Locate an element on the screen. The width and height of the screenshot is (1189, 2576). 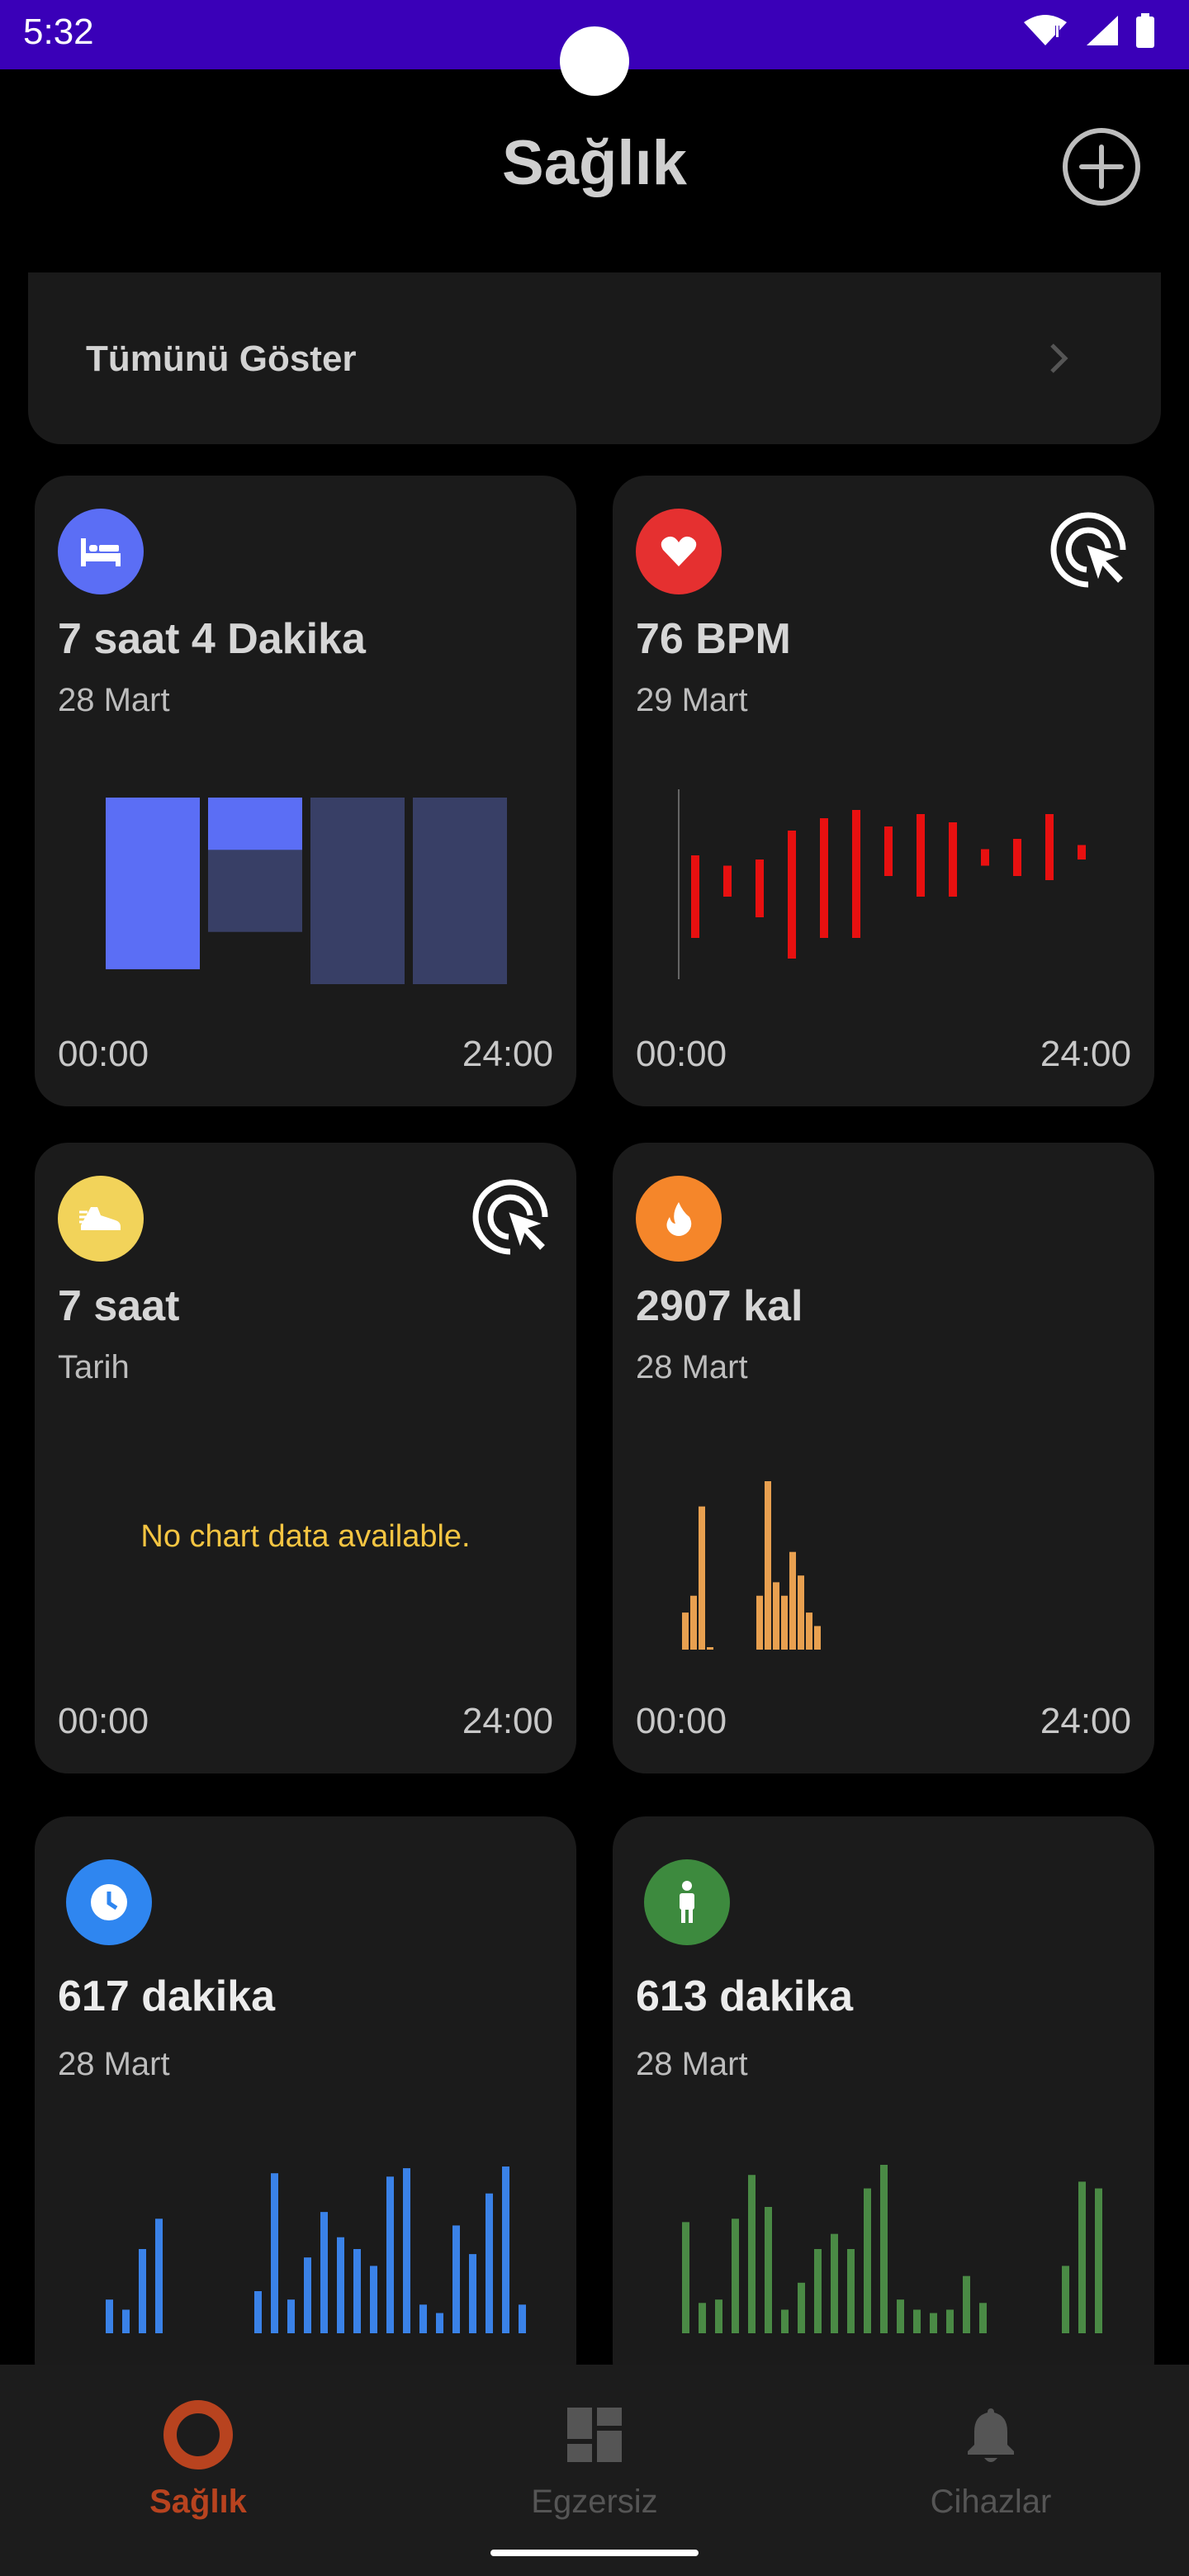
heart-icon is located at coordinates (679, 551).